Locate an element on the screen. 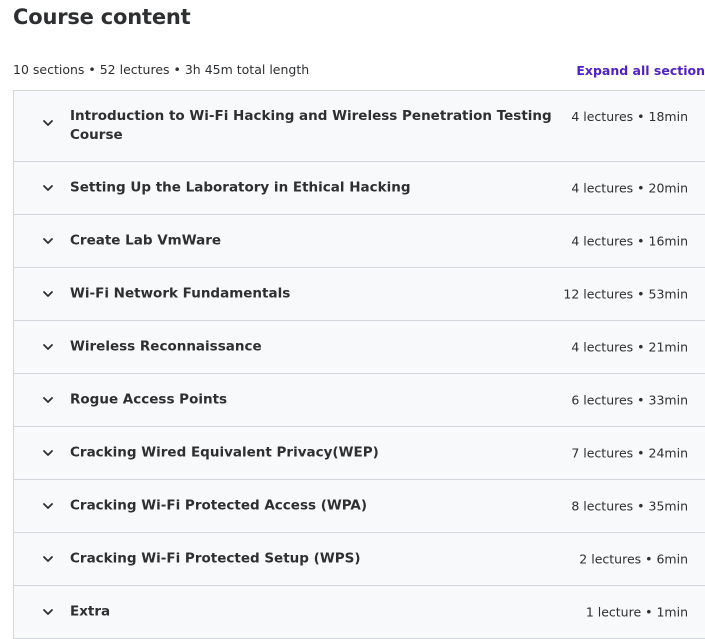  section-title: Create Lab VmWare is located at coordinates (146, 240).